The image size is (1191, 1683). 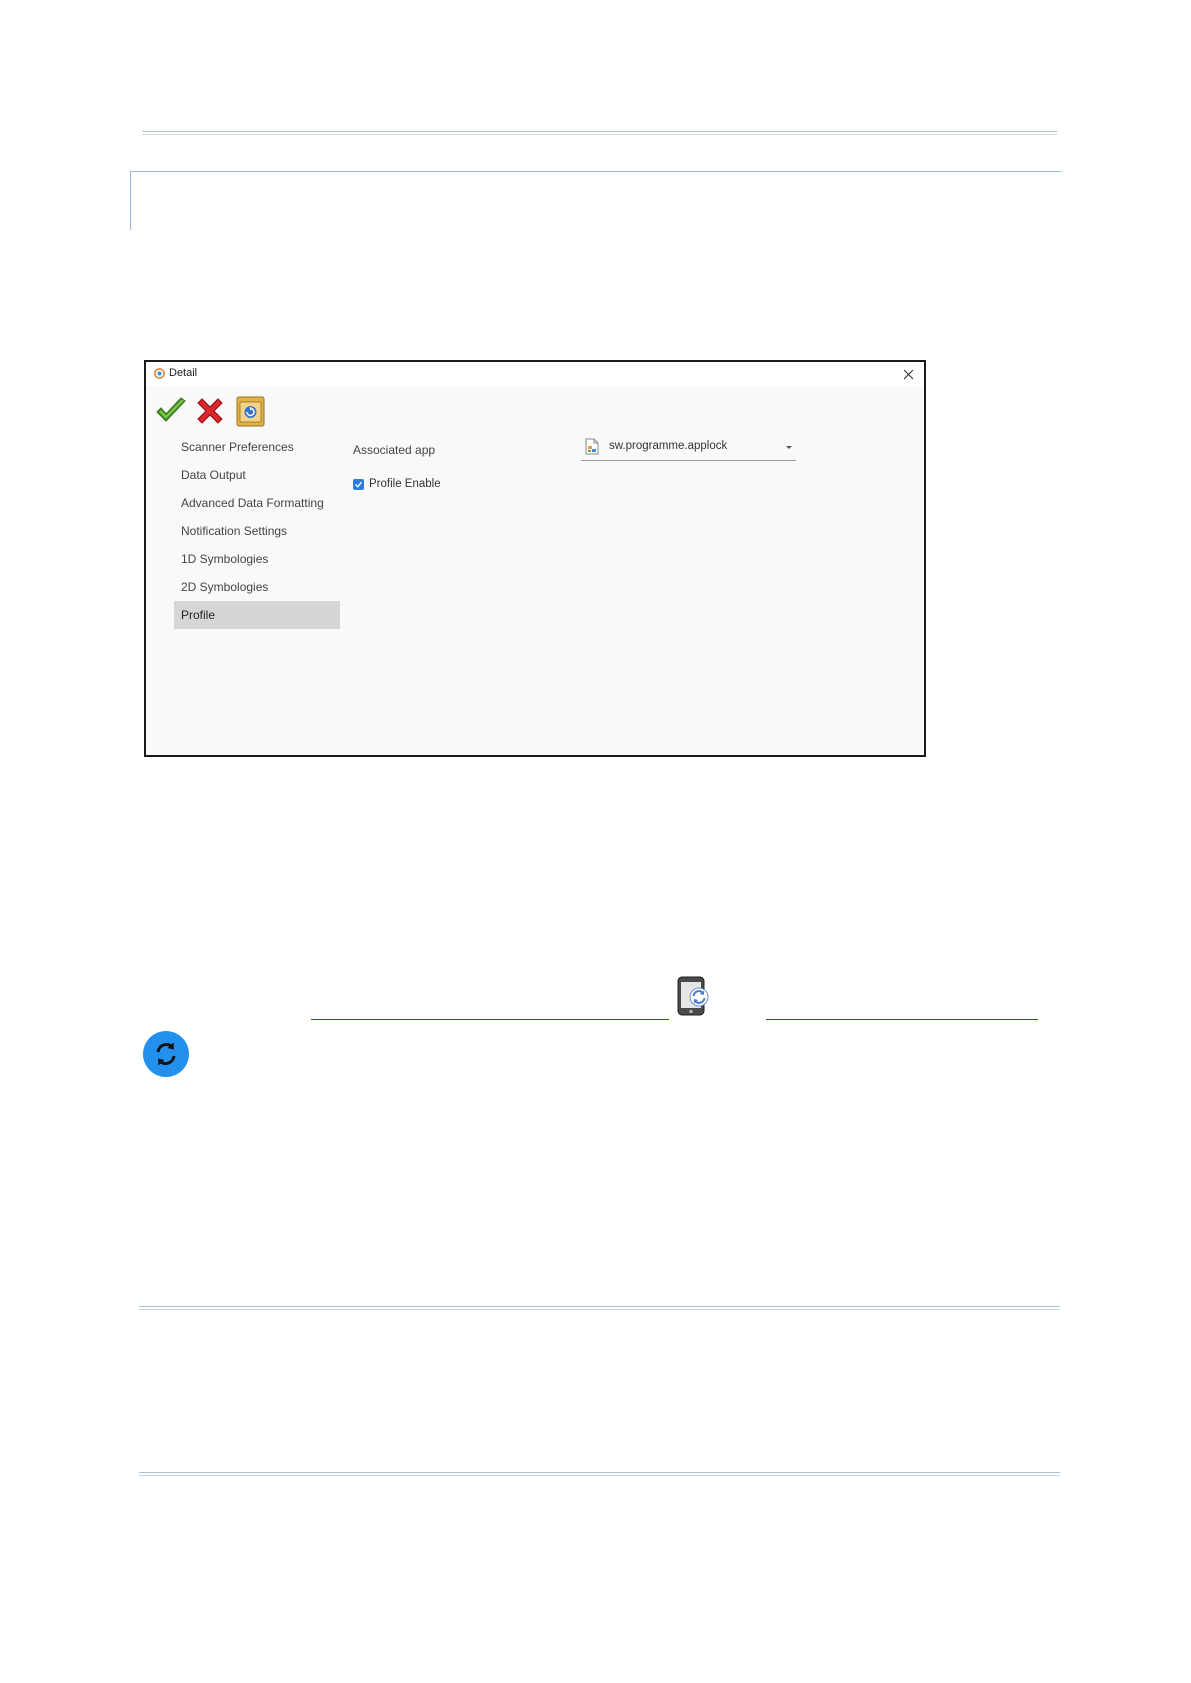 I want to click on restore-button, so click(x=250, y=411).